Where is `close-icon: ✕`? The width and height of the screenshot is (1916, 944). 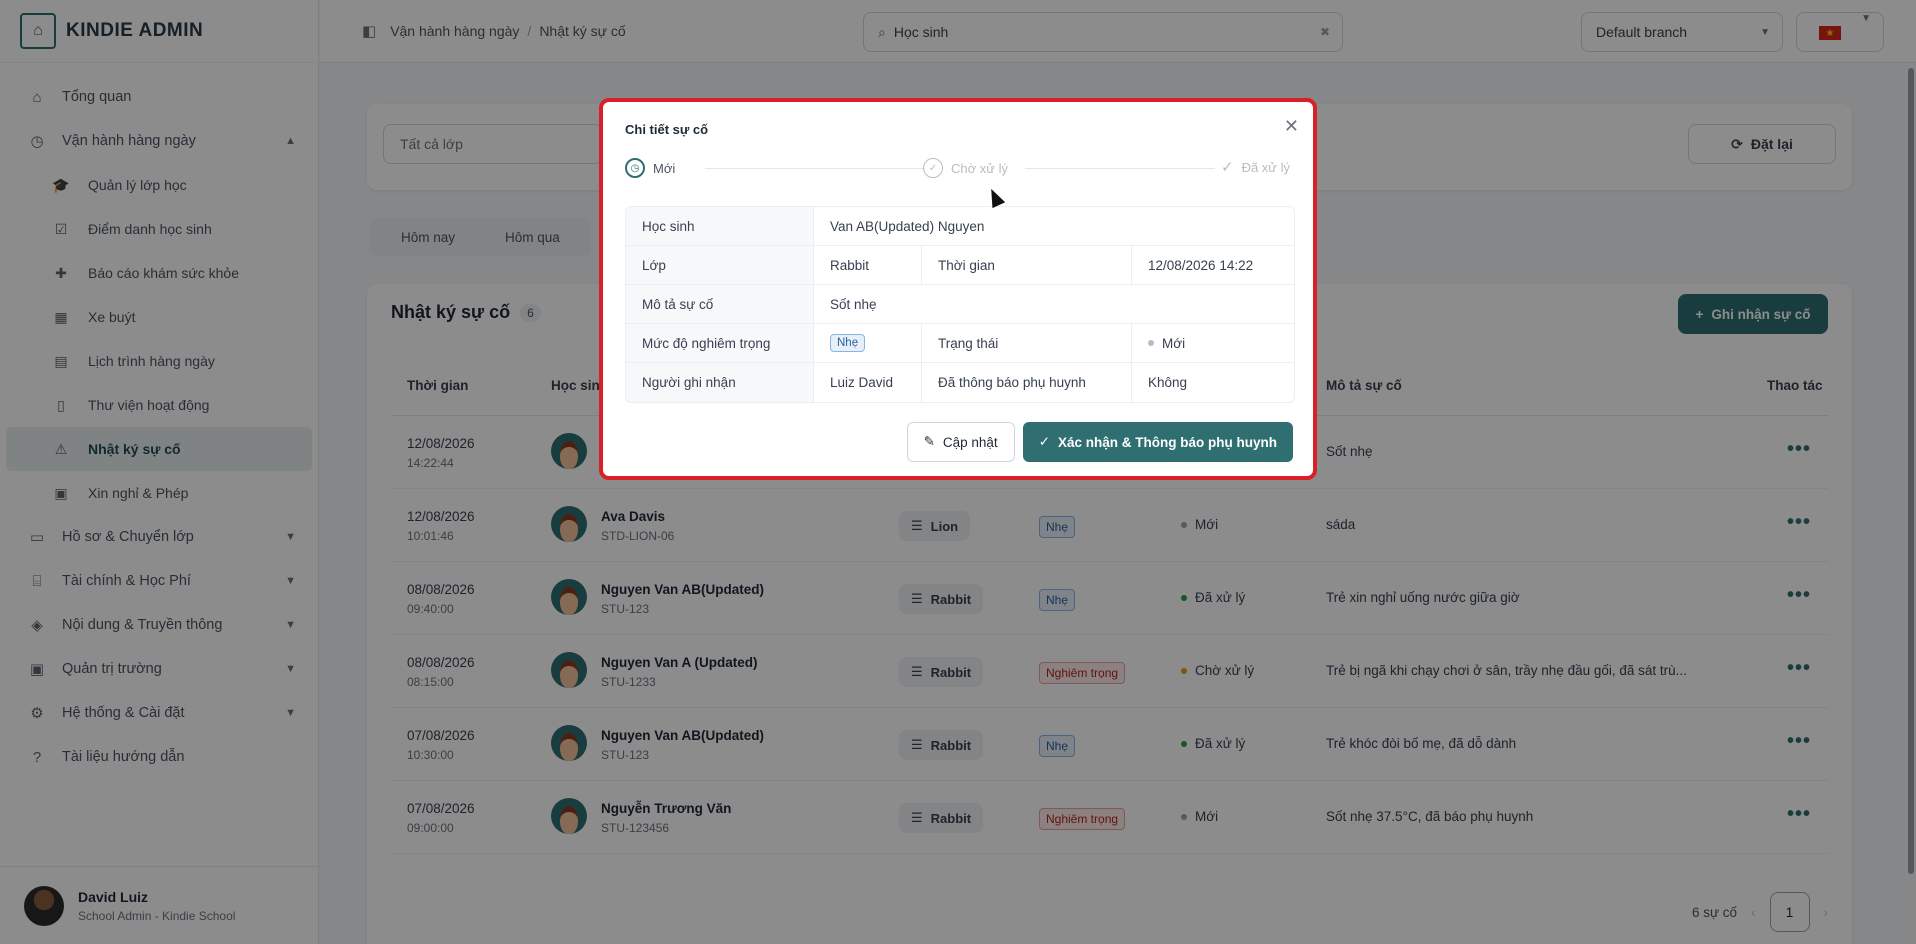 close-icon: ✕ is located at coordinates (1291, 126).